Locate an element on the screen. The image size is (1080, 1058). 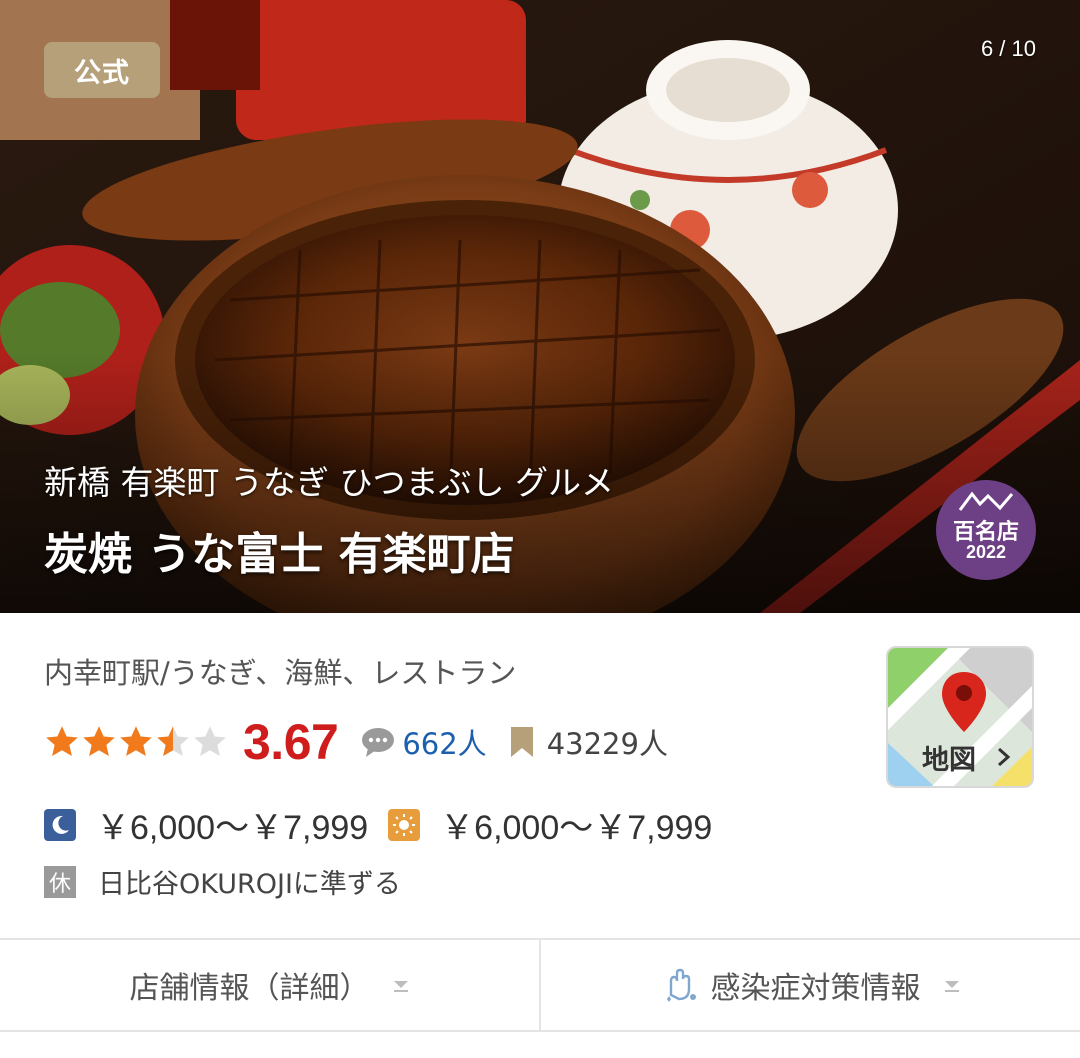
detail-tabs: 店舗情報（詳細） 感染症対策情報 is located at coordinates (540, 985).